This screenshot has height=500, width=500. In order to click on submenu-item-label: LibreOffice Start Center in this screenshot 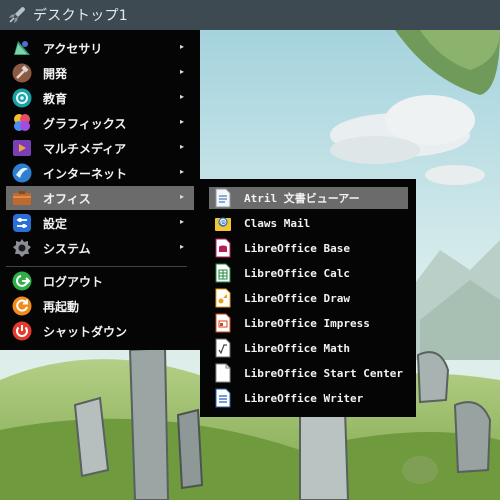, I will do `click(323, 373)`.